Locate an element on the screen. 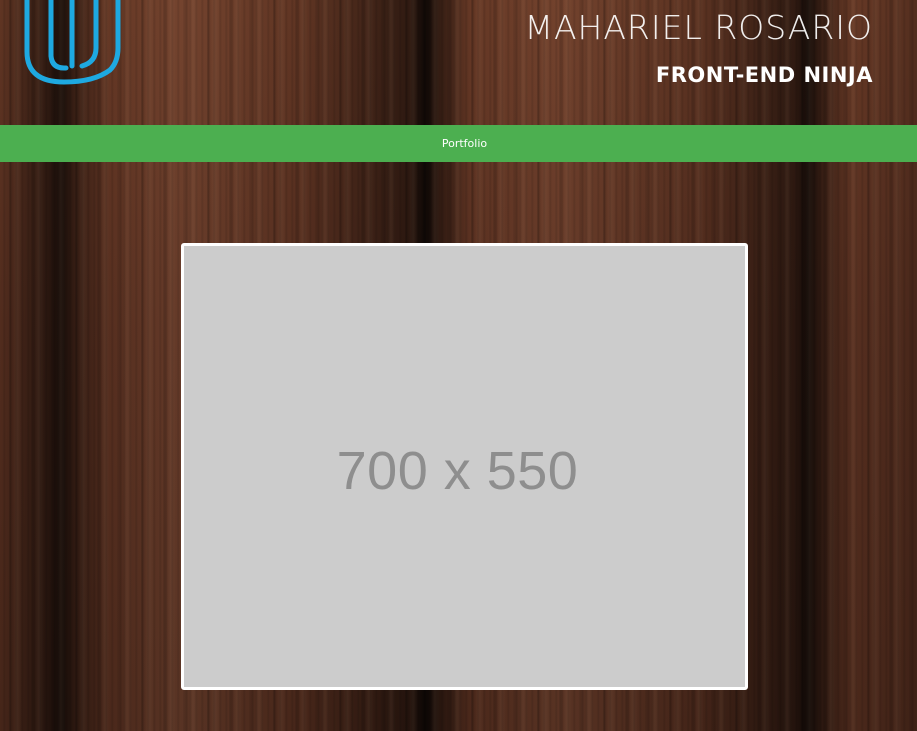 This screenshot has height=731, width=917. placeholder-size-label: 700 x 550 is located at coordinates (457, 470).